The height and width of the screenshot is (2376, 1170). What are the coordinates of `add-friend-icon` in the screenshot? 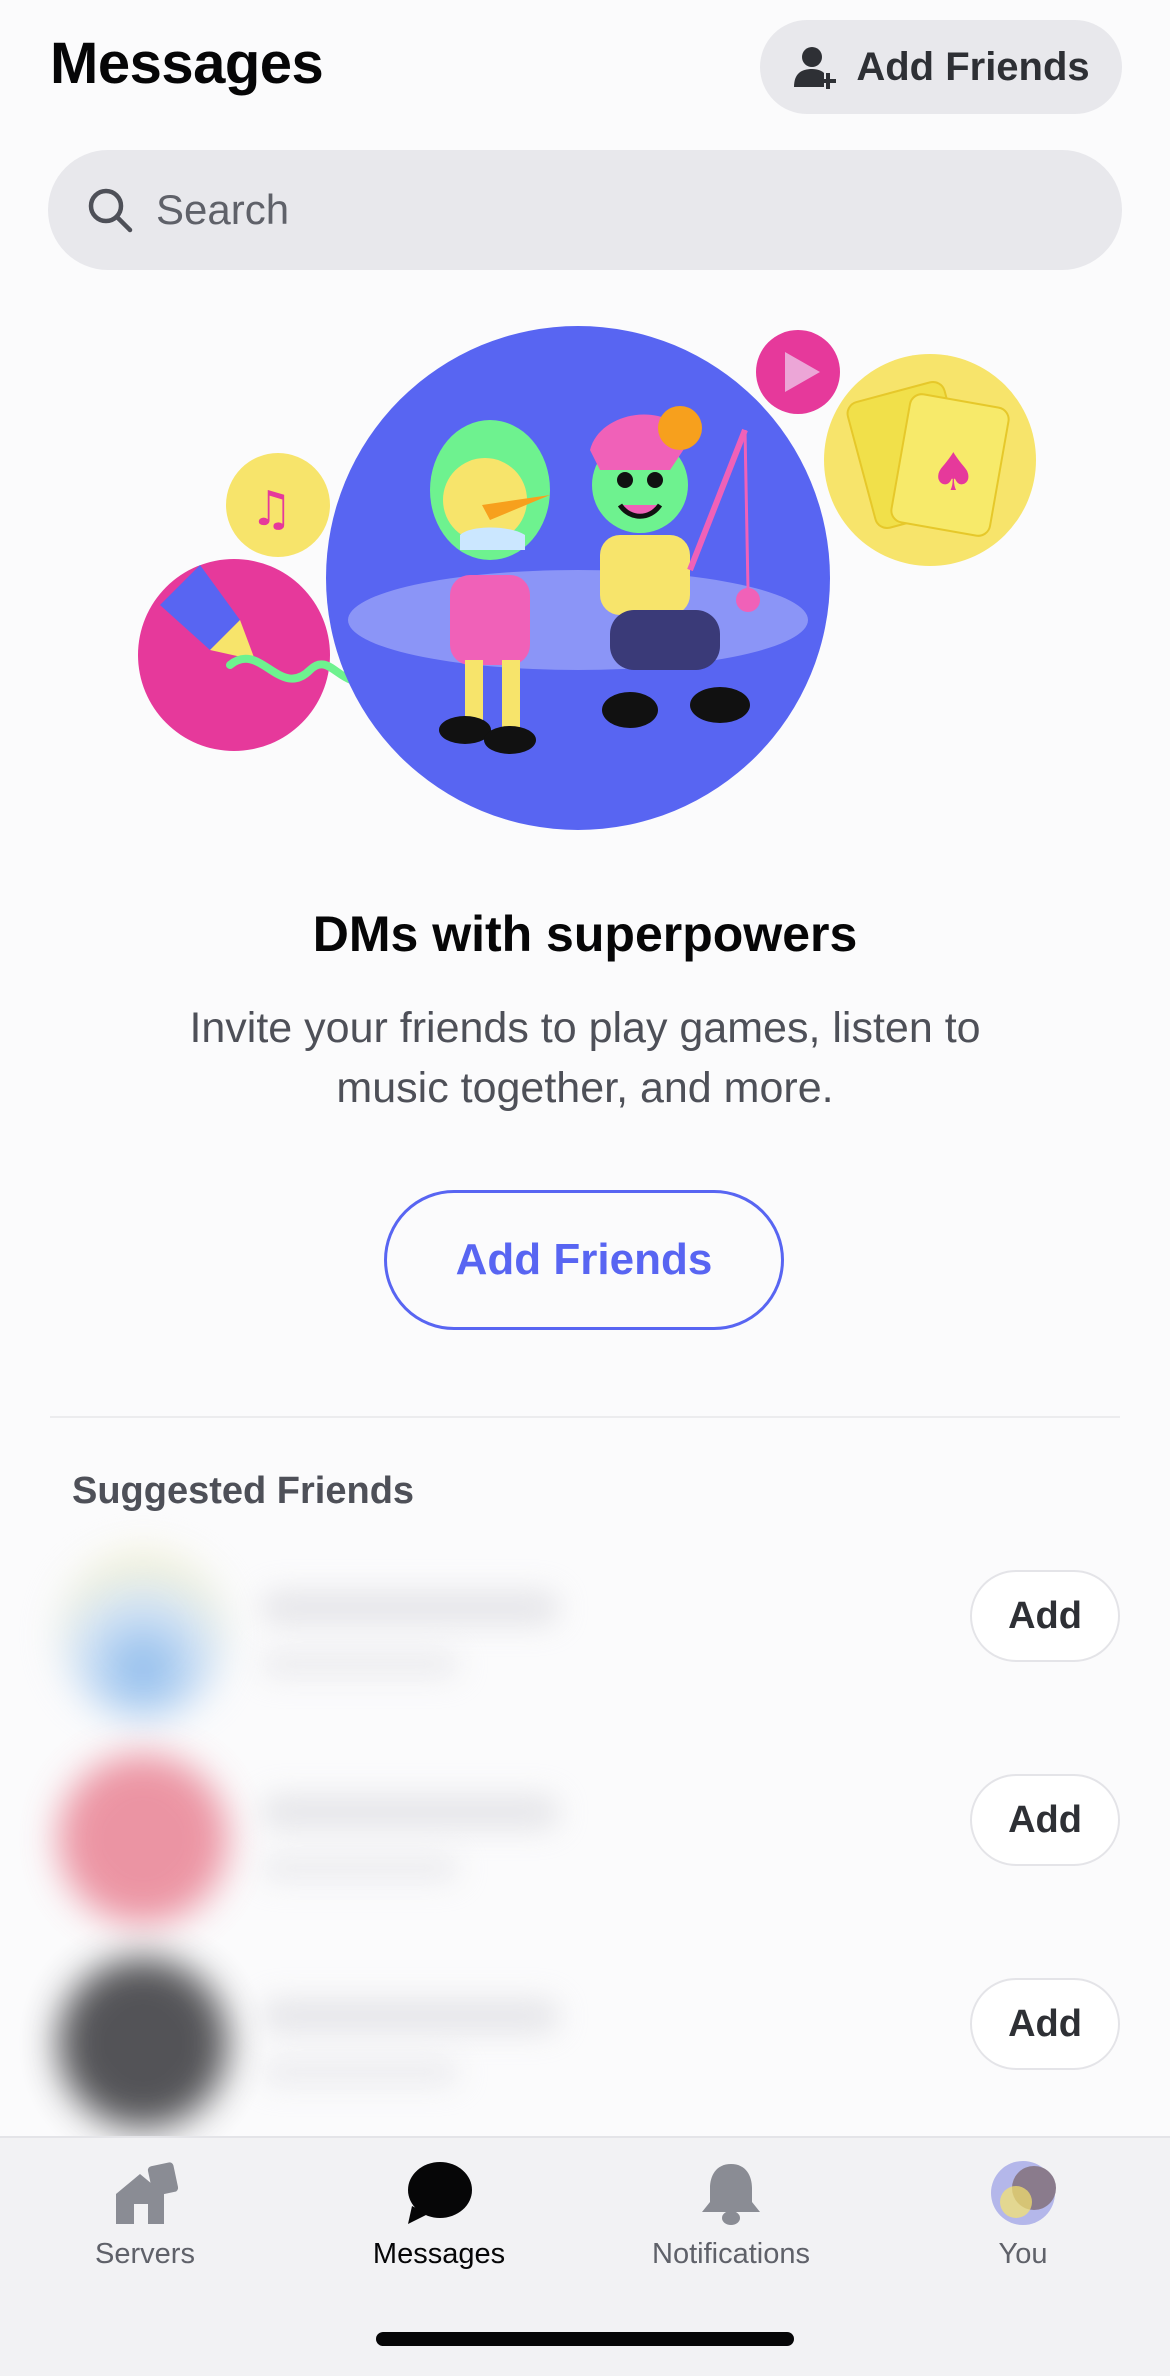 It's located at (815, 68).